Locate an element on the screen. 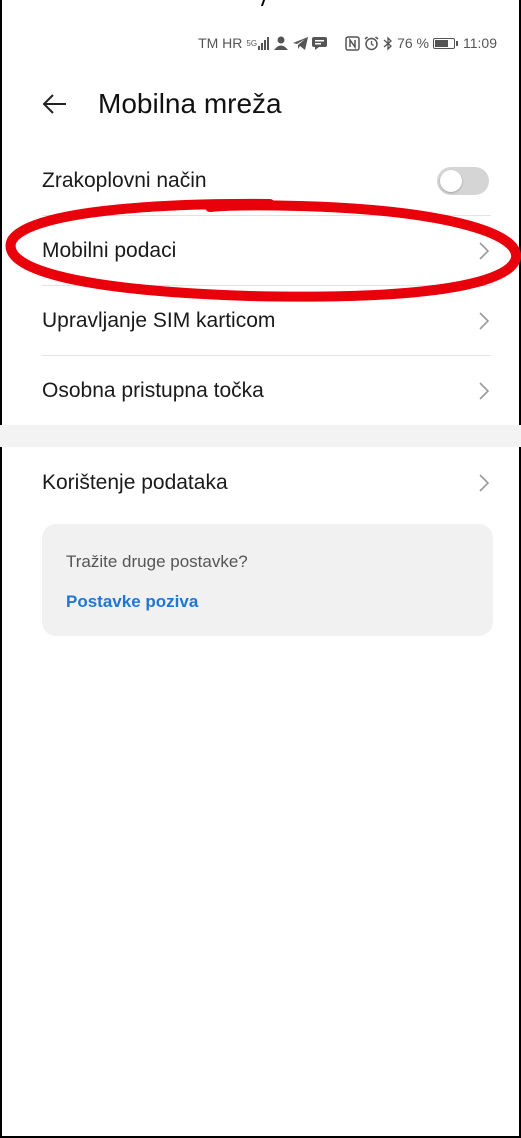  airplane-mode-toggle is located at coordinates (463, 180).